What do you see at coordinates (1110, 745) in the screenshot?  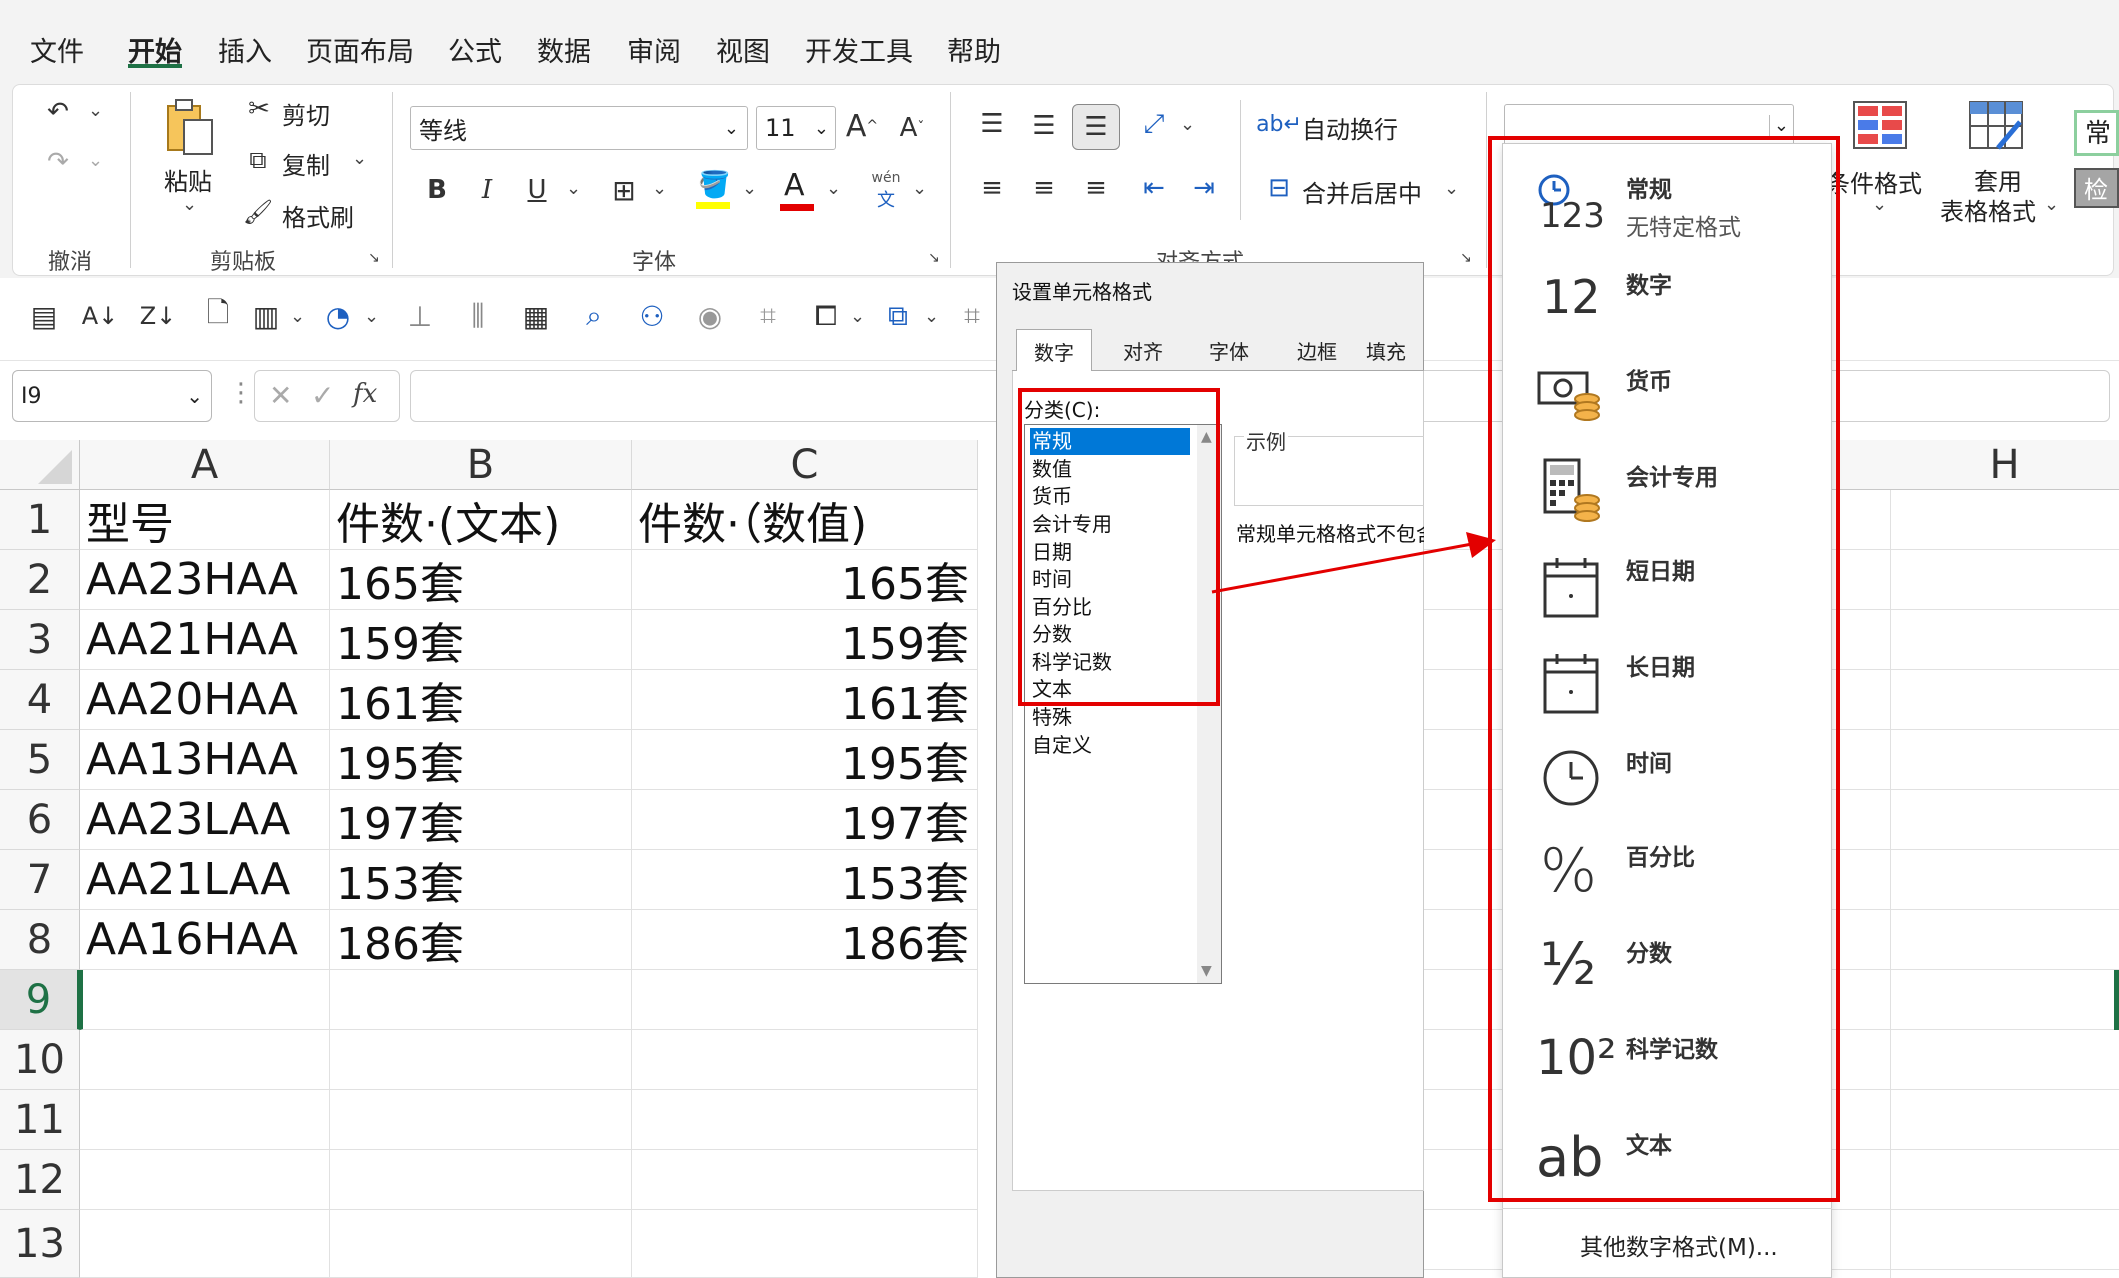 I see `list-item: 自定义` at bounding box center [1110, 745].